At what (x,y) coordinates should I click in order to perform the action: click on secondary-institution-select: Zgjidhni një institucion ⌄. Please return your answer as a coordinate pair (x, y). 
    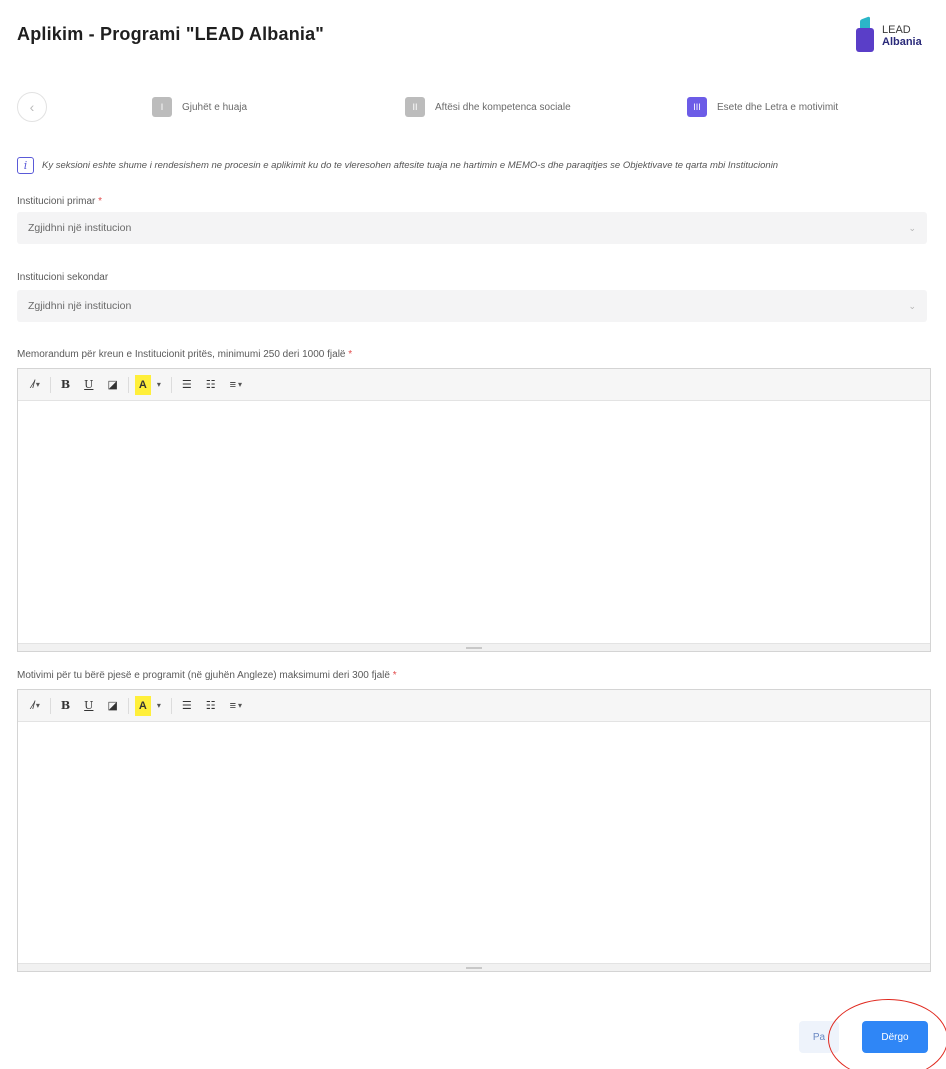
    Looking at the image, I should click on (472, 306).